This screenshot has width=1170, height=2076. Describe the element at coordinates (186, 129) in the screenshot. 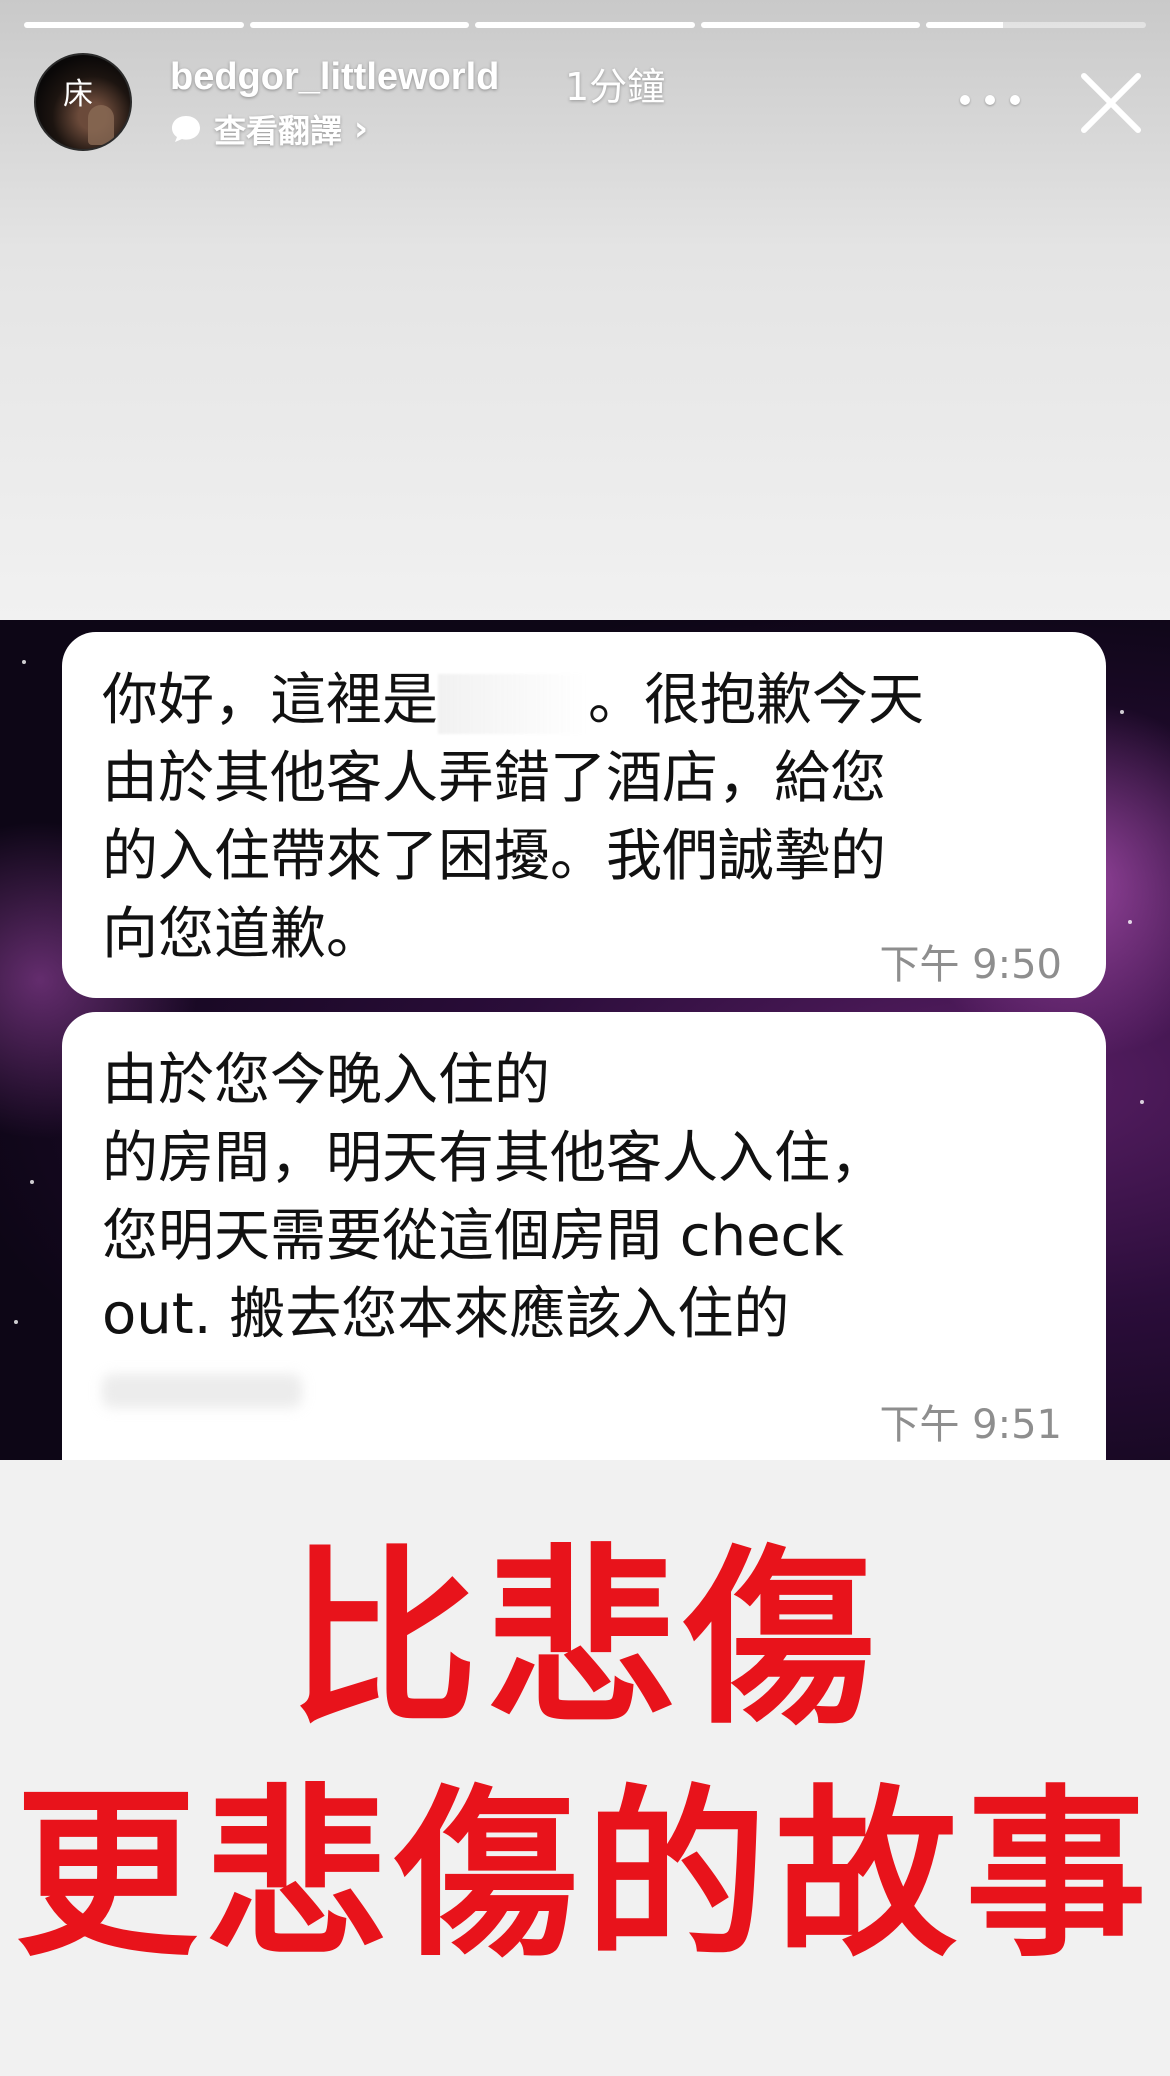

I see `chat-bubble-icon` at that location.